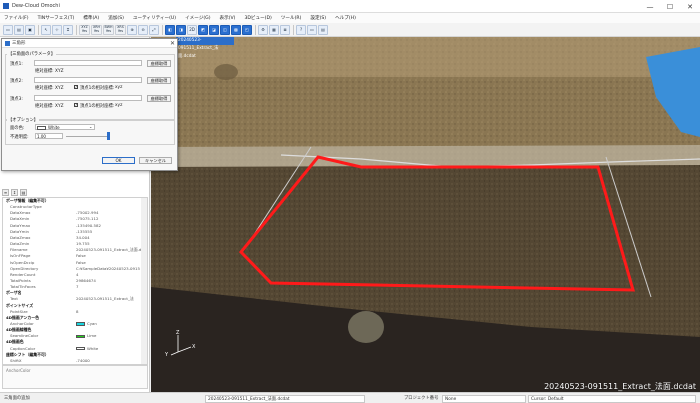 The width and height of the screenshot is (700, 403). What do you see at coordinates (75, 330) in the screenshot?
I see `property-category: 4D描画線種色` at bounding box center [75, 330].